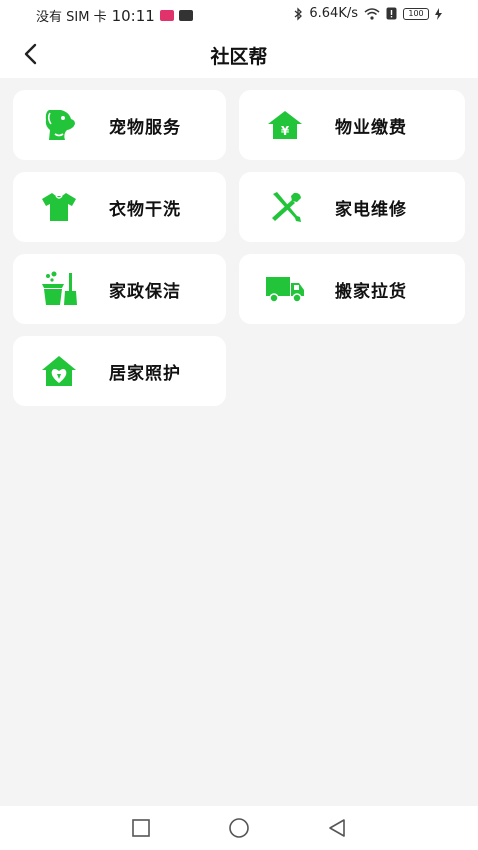 This screenshot has height=850, width=478. What do you see at coordinates (285, 207) in the screenshot?
I see `tools-icon` at bounding box center [285, 207].